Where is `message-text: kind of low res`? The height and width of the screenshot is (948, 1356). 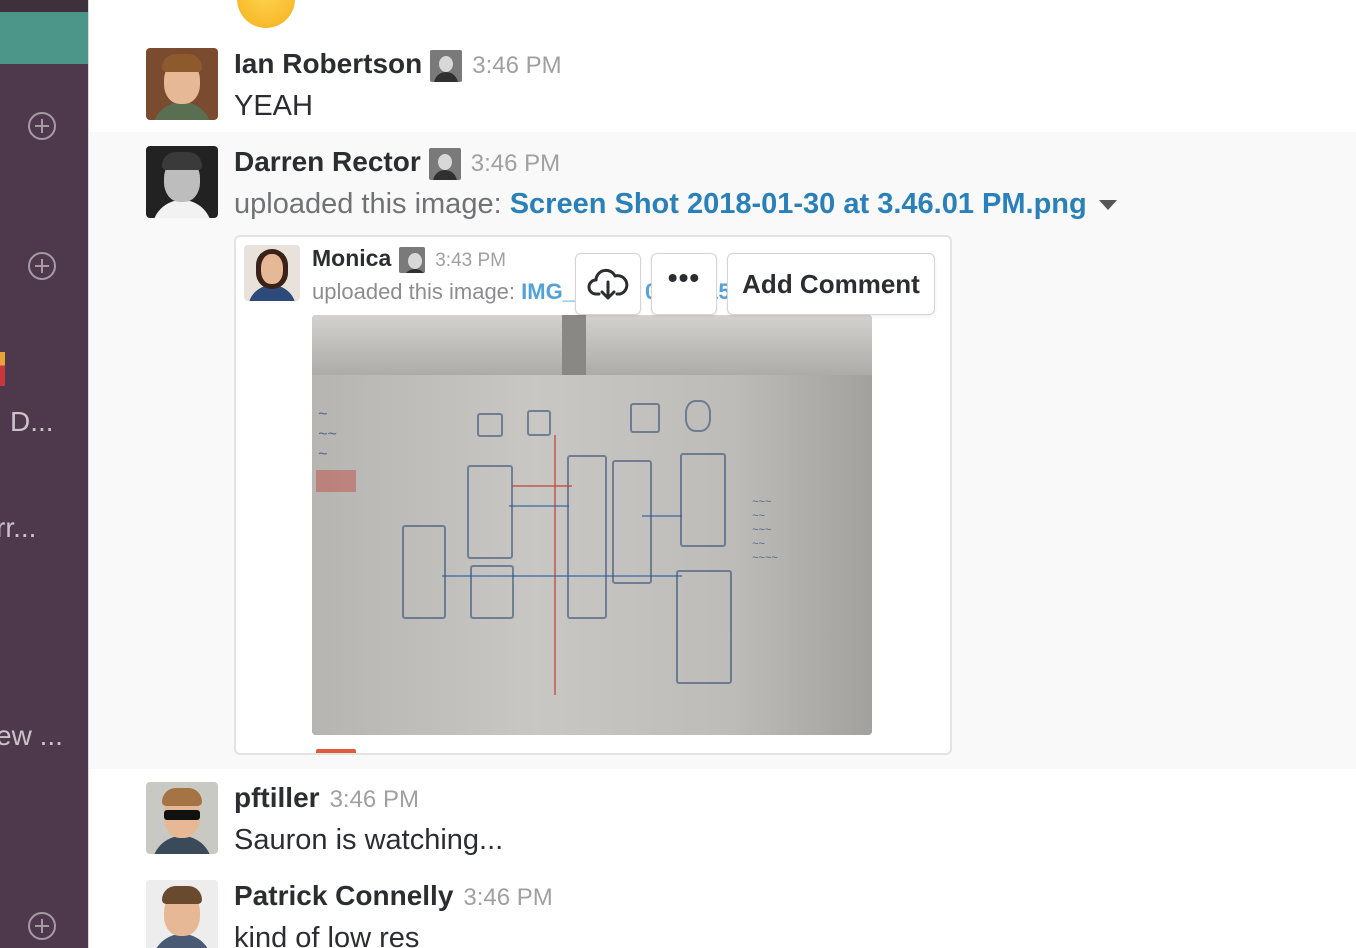 message-text: kind of low res is located at coordinates (327, 935).